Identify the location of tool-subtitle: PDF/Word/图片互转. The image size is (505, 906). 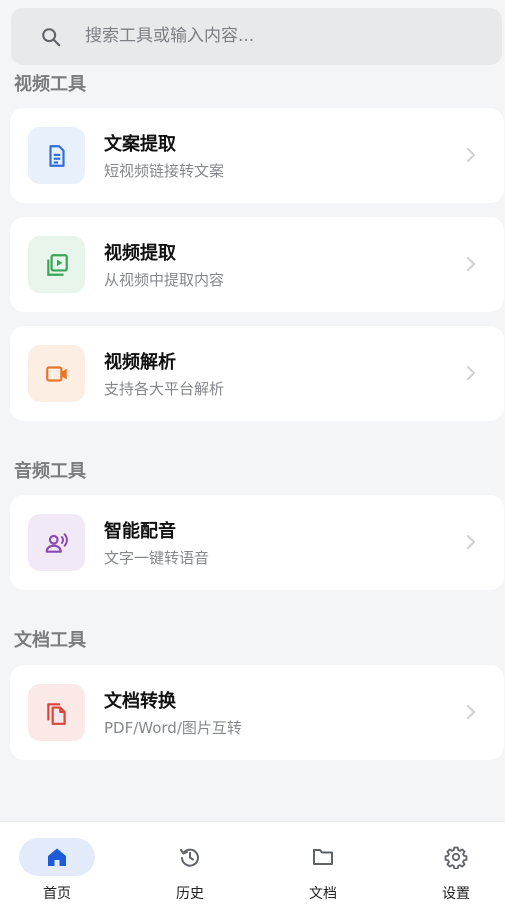
(173, 728).